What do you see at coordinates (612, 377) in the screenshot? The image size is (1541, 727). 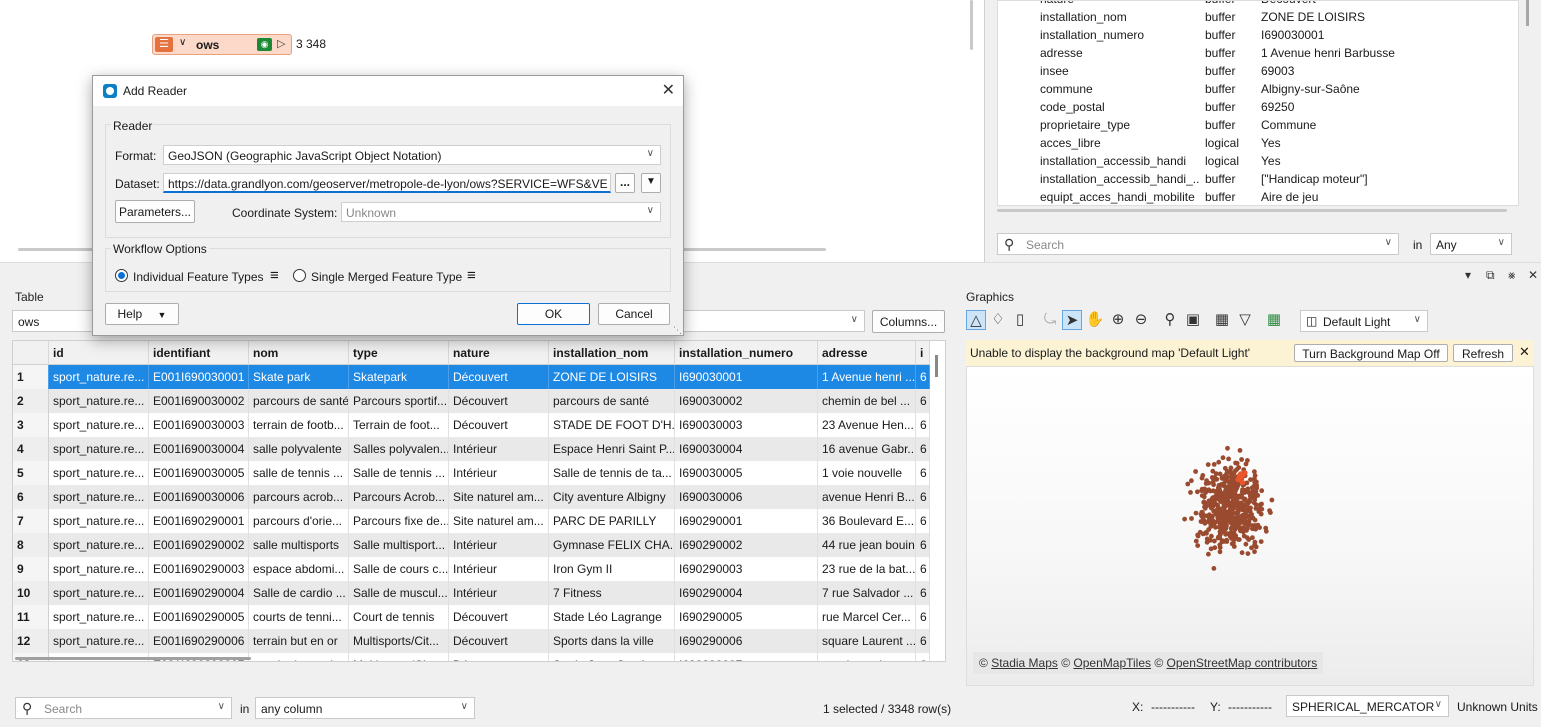 I see `table-cell: ZONE DE LOISIRS` at bounding box center [612, 377].